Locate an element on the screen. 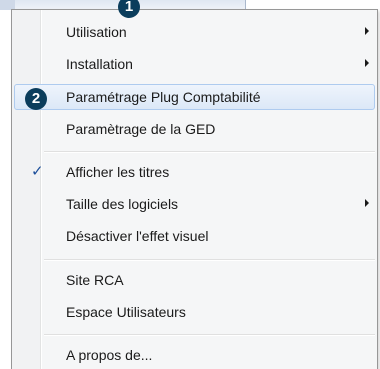 This screenshot has height=369, width=380. menu-item-label: Site RCA is located at coordinates (95, 280).